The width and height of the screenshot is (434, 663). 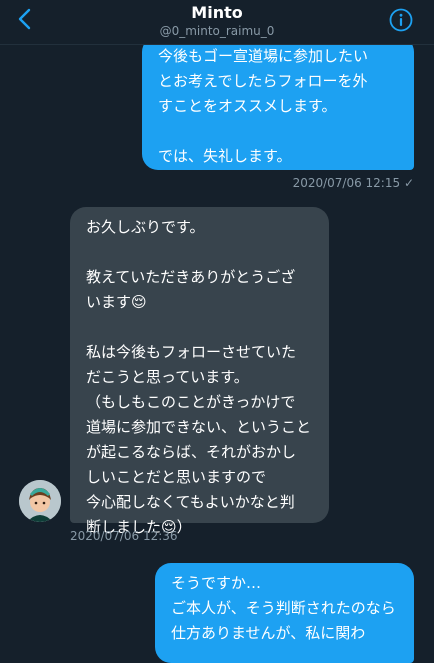 What do you see at coordinates (401, 20) in the screenshot?
I see `info-icon` at bounding box center [401, 20].